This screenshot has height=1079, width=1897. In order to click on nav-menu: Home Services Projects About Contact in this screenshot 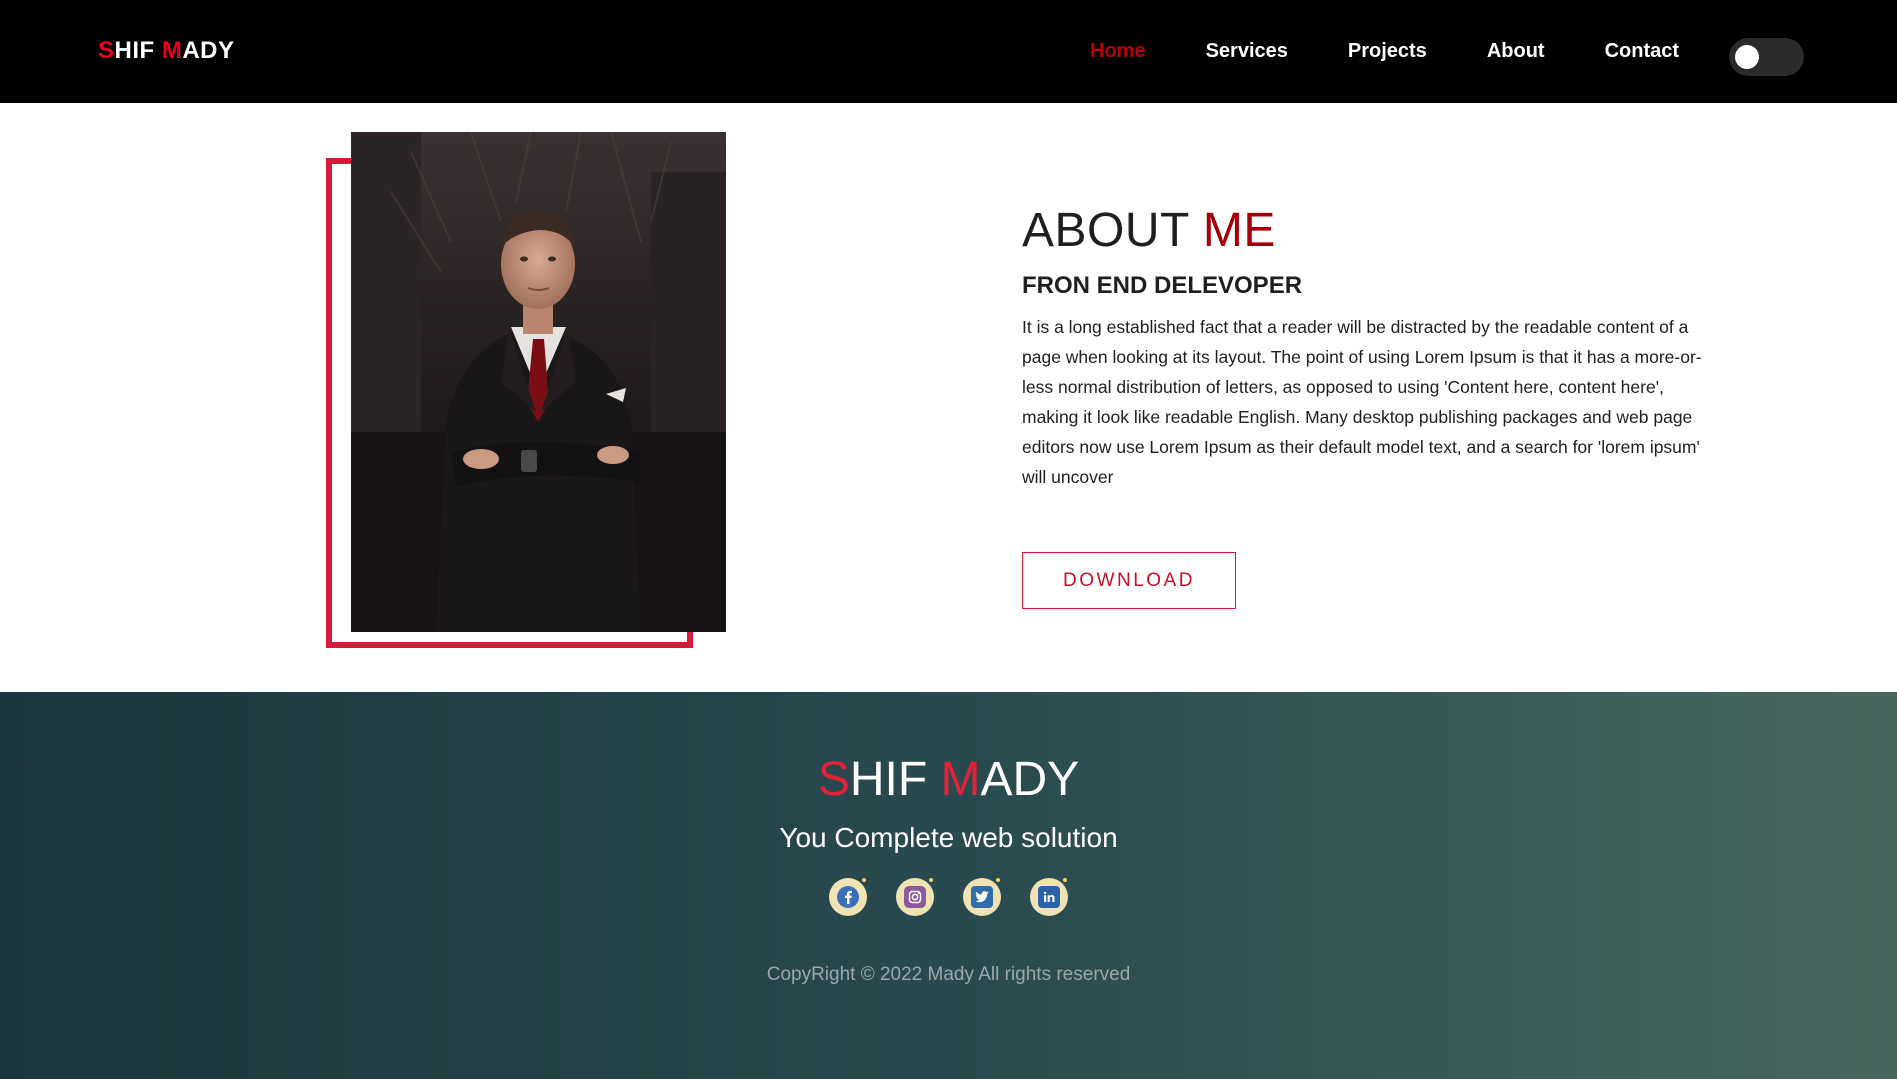, I will do `click(1414, 51)`.